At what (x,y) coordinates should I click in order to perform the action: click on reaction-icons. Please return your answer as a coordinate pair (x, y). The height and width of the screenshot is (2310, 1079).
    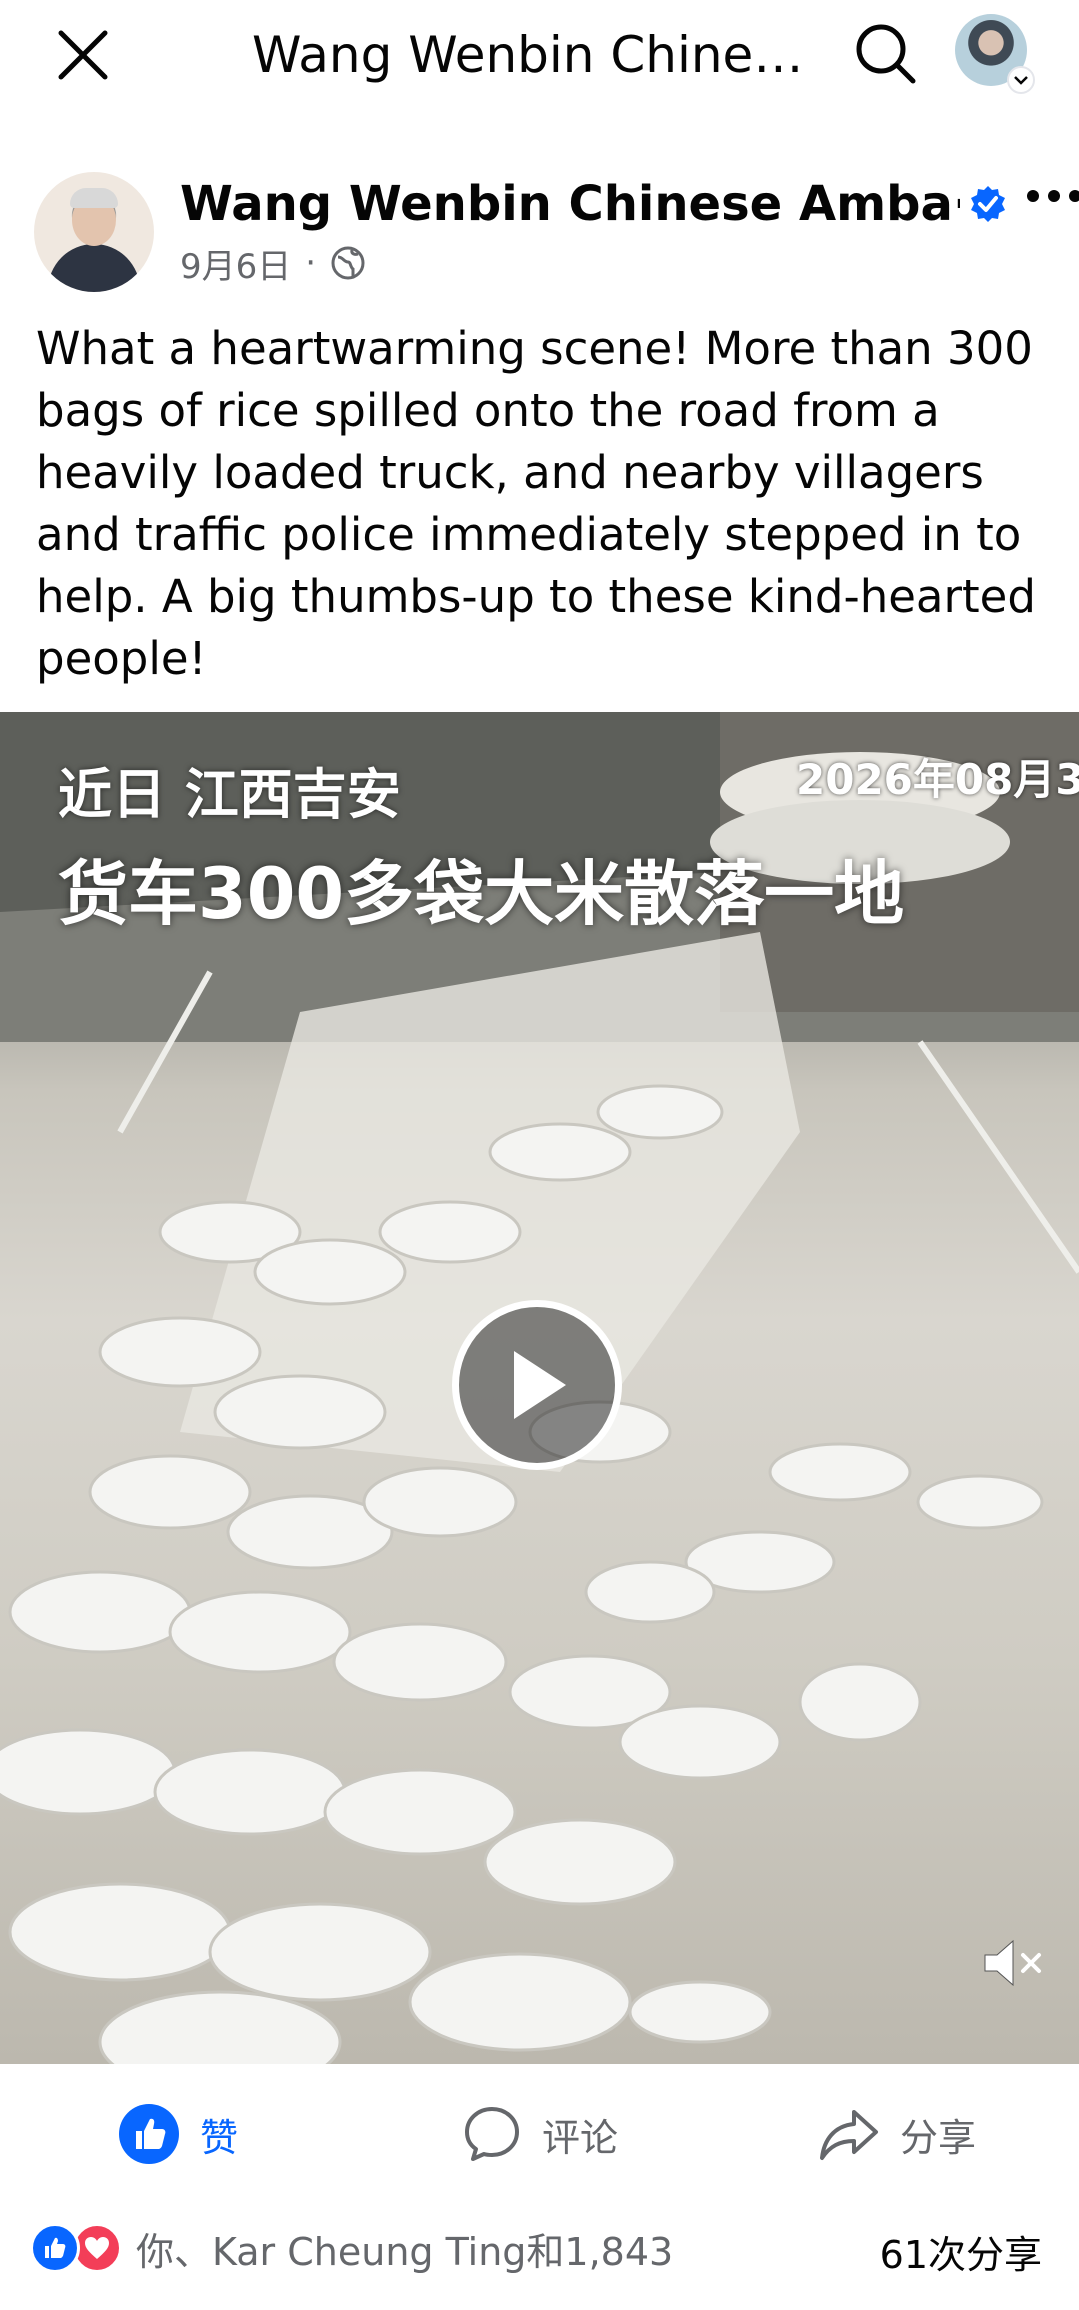
    Looking at the image, I should click on (76, 2248).